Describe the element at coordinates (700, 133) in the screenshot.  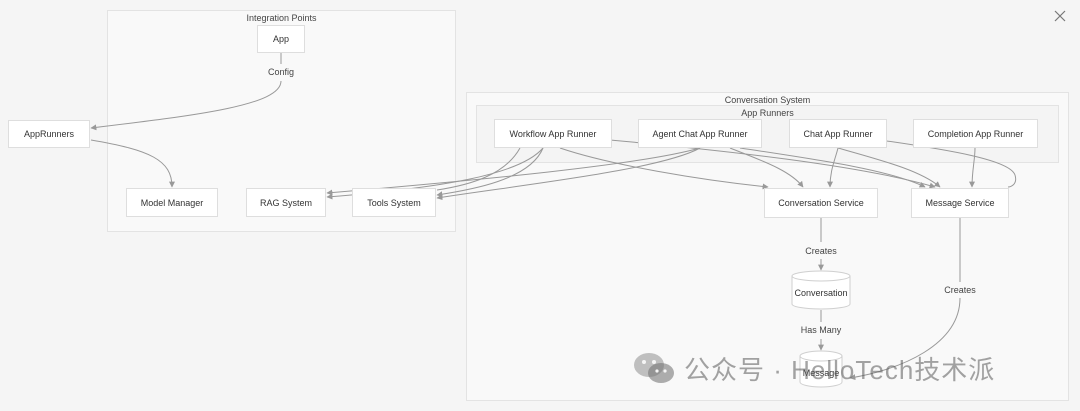
I see `node-agent-chat-app-runner: Agent Chat App Runner` at that location.